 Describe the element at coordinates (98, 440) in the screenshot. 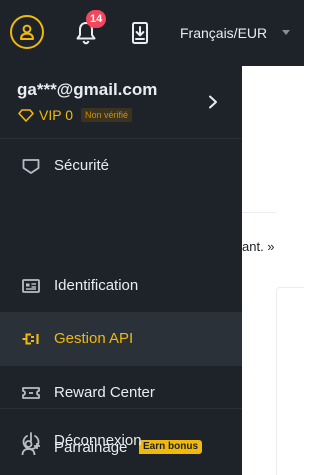

I see `menu-item-label: Déconnexion` at that location.